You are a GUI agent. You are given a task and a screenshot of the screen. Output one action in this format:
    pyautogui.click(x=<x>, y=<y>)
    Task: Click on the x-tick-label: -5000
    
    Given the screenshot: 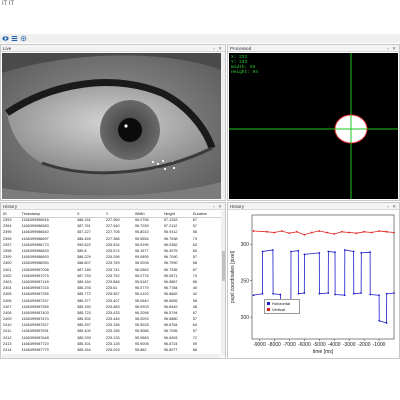 What is the action you would take?
    pyautogui.click(x=319, y=345)
    